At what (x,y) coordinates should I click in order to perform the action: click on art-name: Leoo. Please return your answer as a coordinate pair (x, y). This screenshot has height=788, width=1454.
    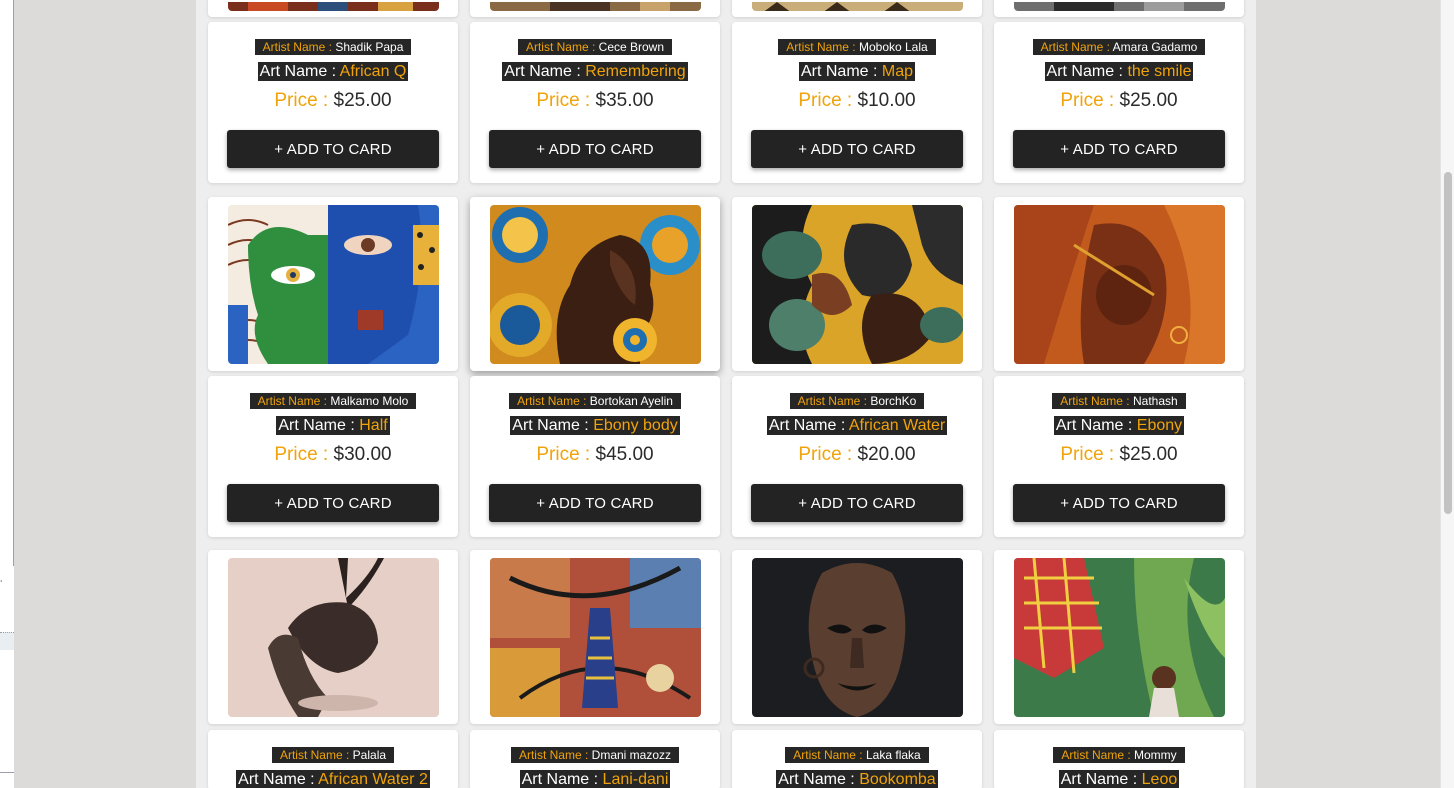
    Looking at the image, I should click on (1159, 779).